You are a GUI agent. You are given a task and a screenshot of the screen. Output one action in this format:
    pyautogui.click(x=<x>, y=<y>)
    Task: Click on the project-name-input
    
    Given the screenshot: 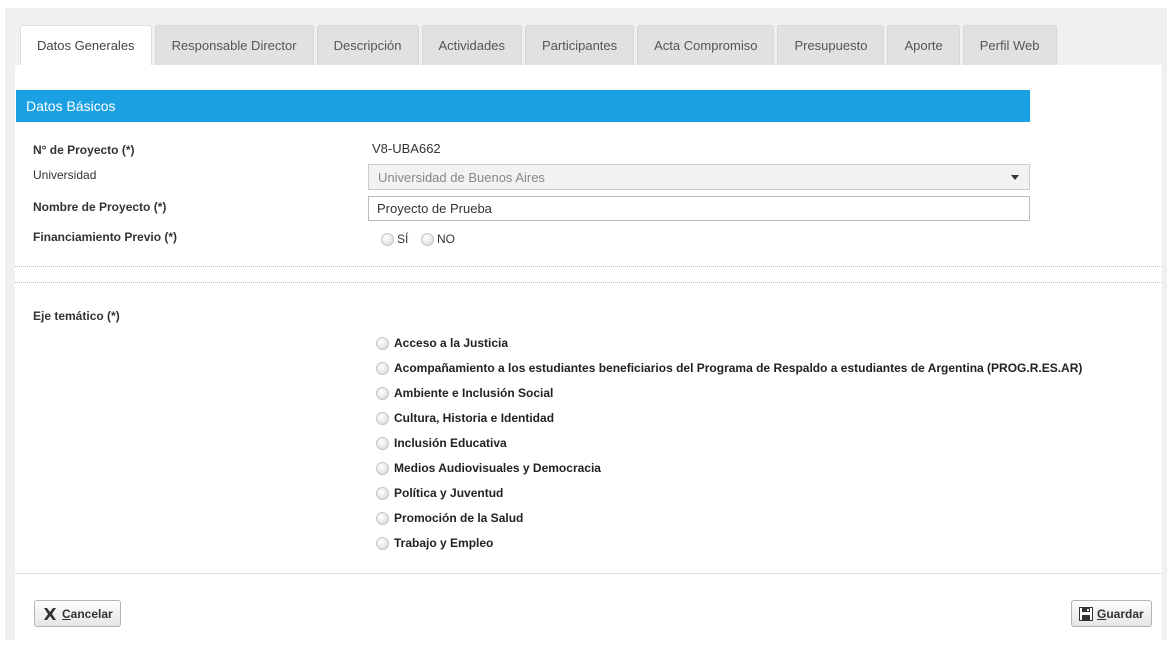 What is the action you would take?
    pyautogui.click(x=699, y=208)
    